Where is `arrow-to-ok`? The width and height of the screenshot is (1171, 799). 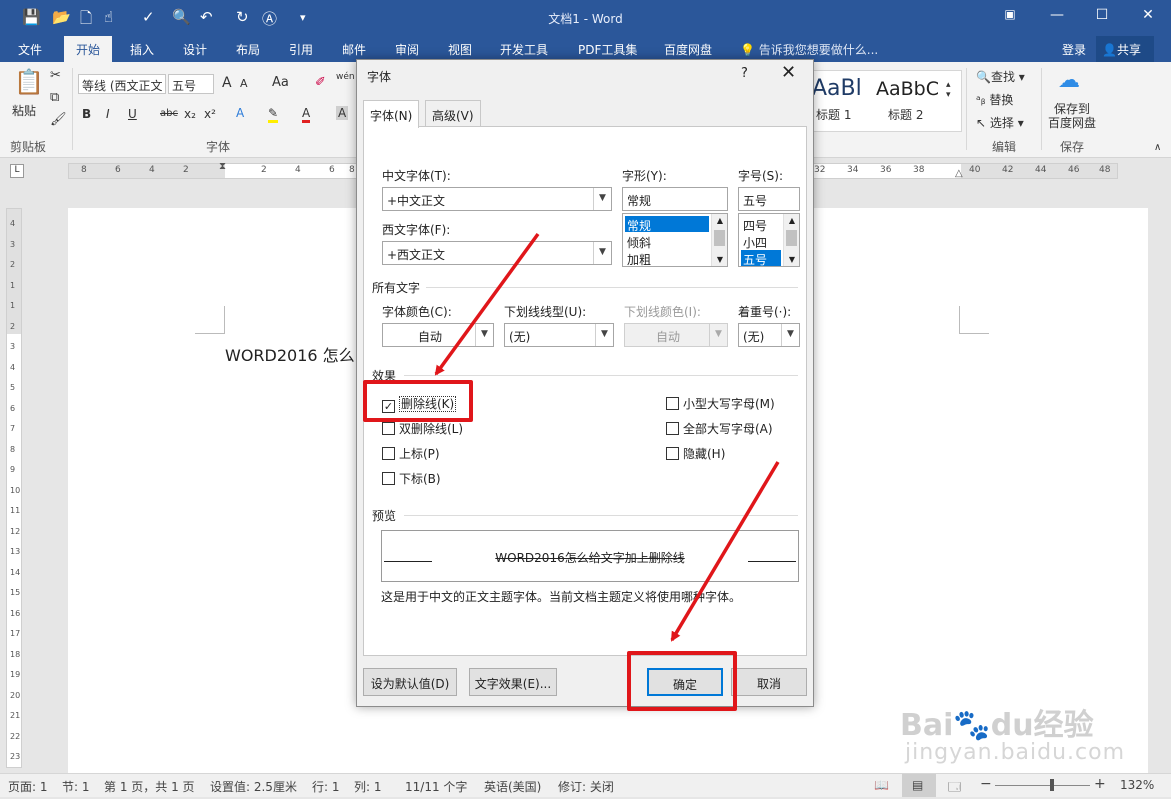 arrow-to-ok is located at coordinates (725, 551).